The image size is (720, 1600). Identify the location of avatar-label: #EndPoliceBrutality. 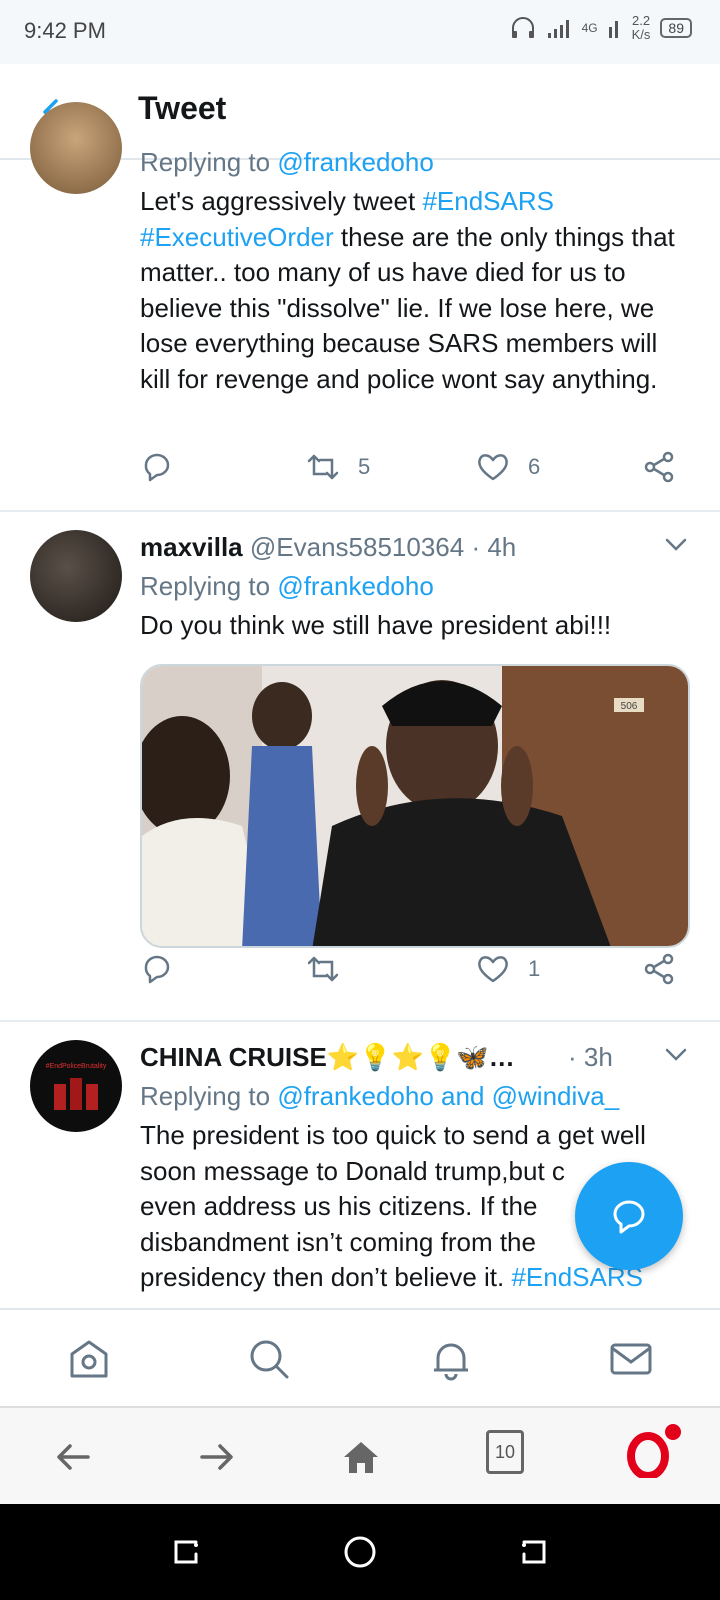
(76, 1066).